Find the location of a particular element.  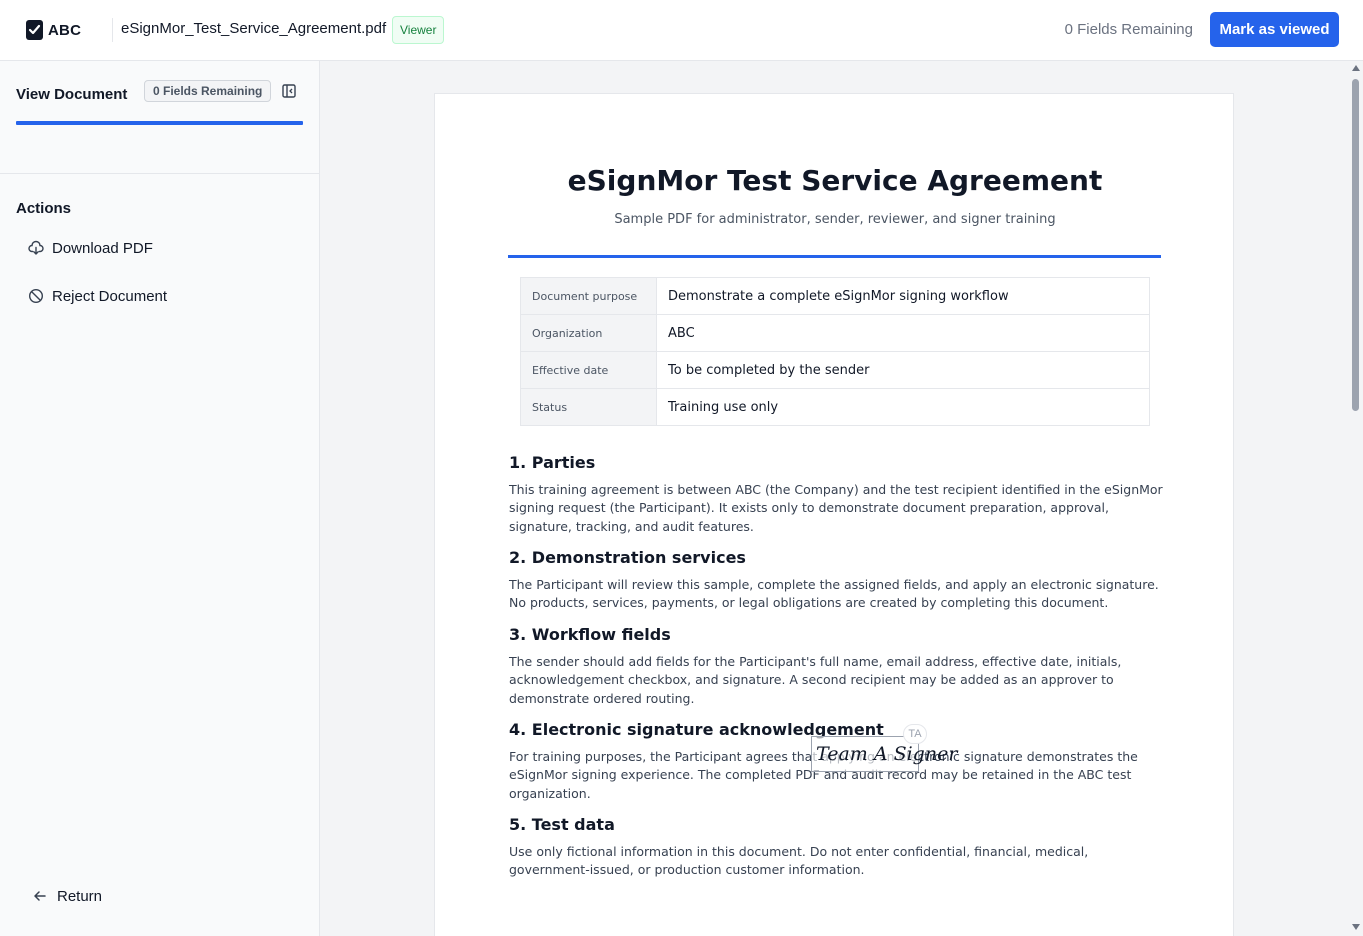

table-row: Status Training use only is located at coordinates (835, 407).